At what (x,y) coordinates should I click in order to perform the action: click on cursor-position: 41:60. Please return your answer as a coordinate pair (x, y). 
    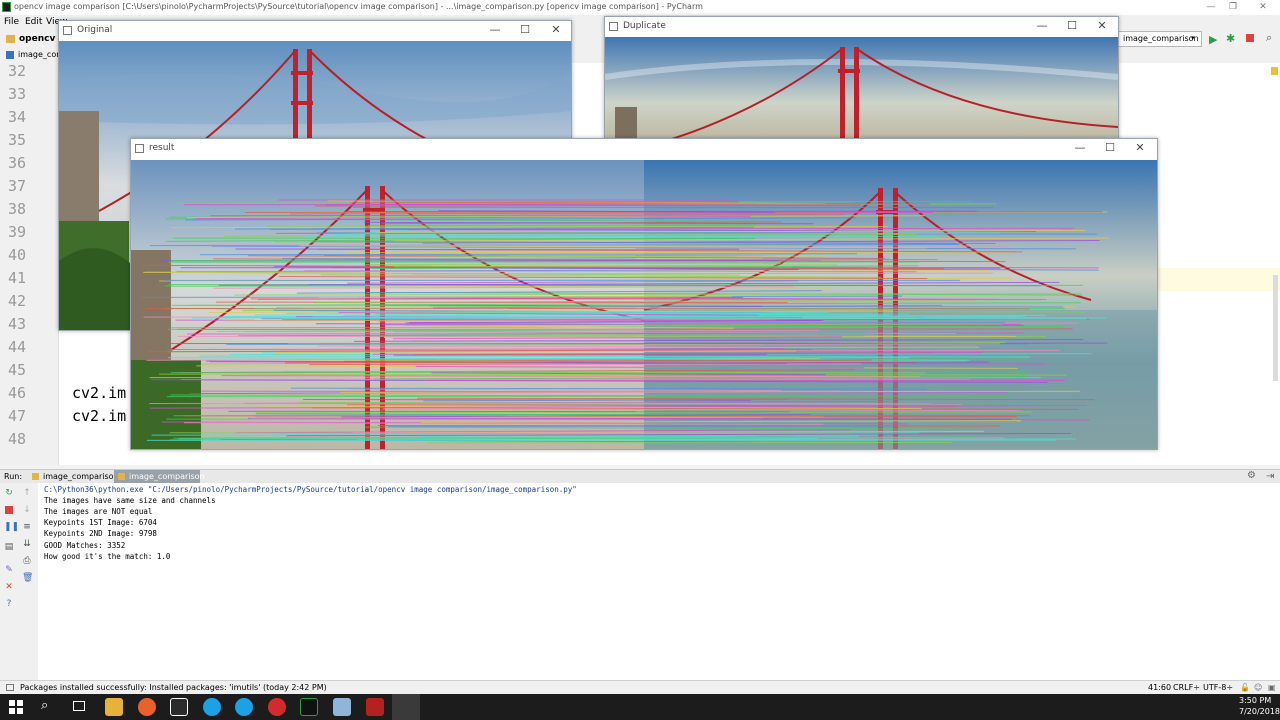
    Looking at the image, I should click on (1159, 687).